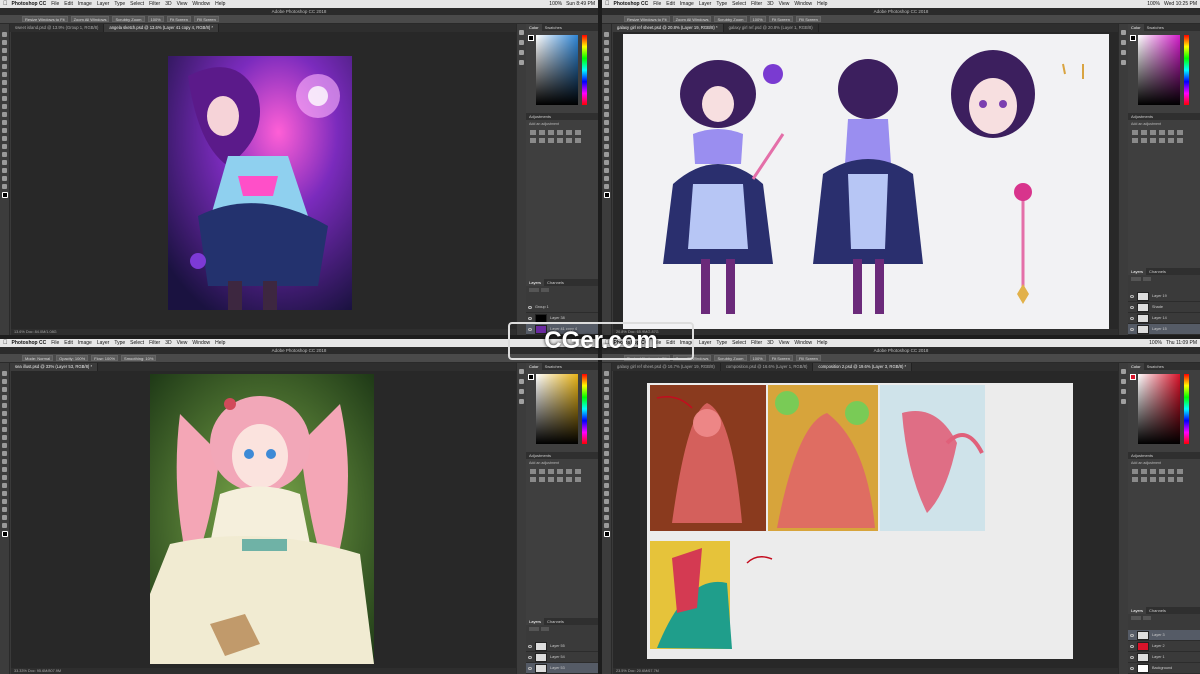  What do you see at coordinates (1164, 668) in the screenshot?
I see `layer-row: Background` at bounding box center [1164, 668].